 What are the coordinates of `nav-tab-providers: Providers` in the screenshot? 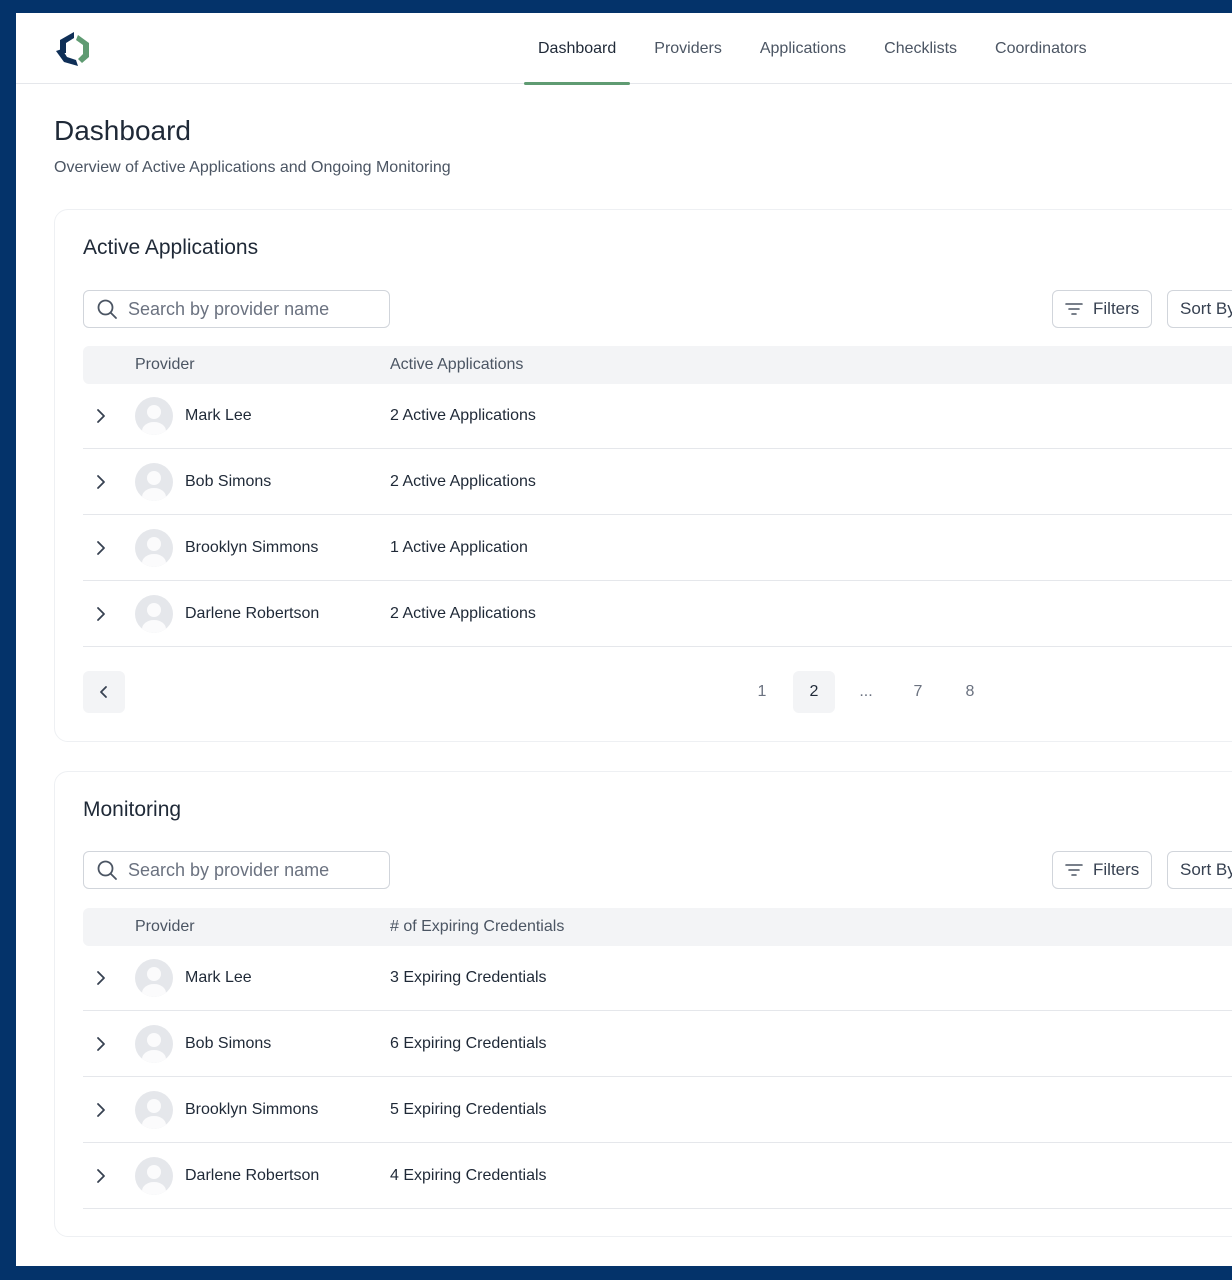 It's located at (688, 48).